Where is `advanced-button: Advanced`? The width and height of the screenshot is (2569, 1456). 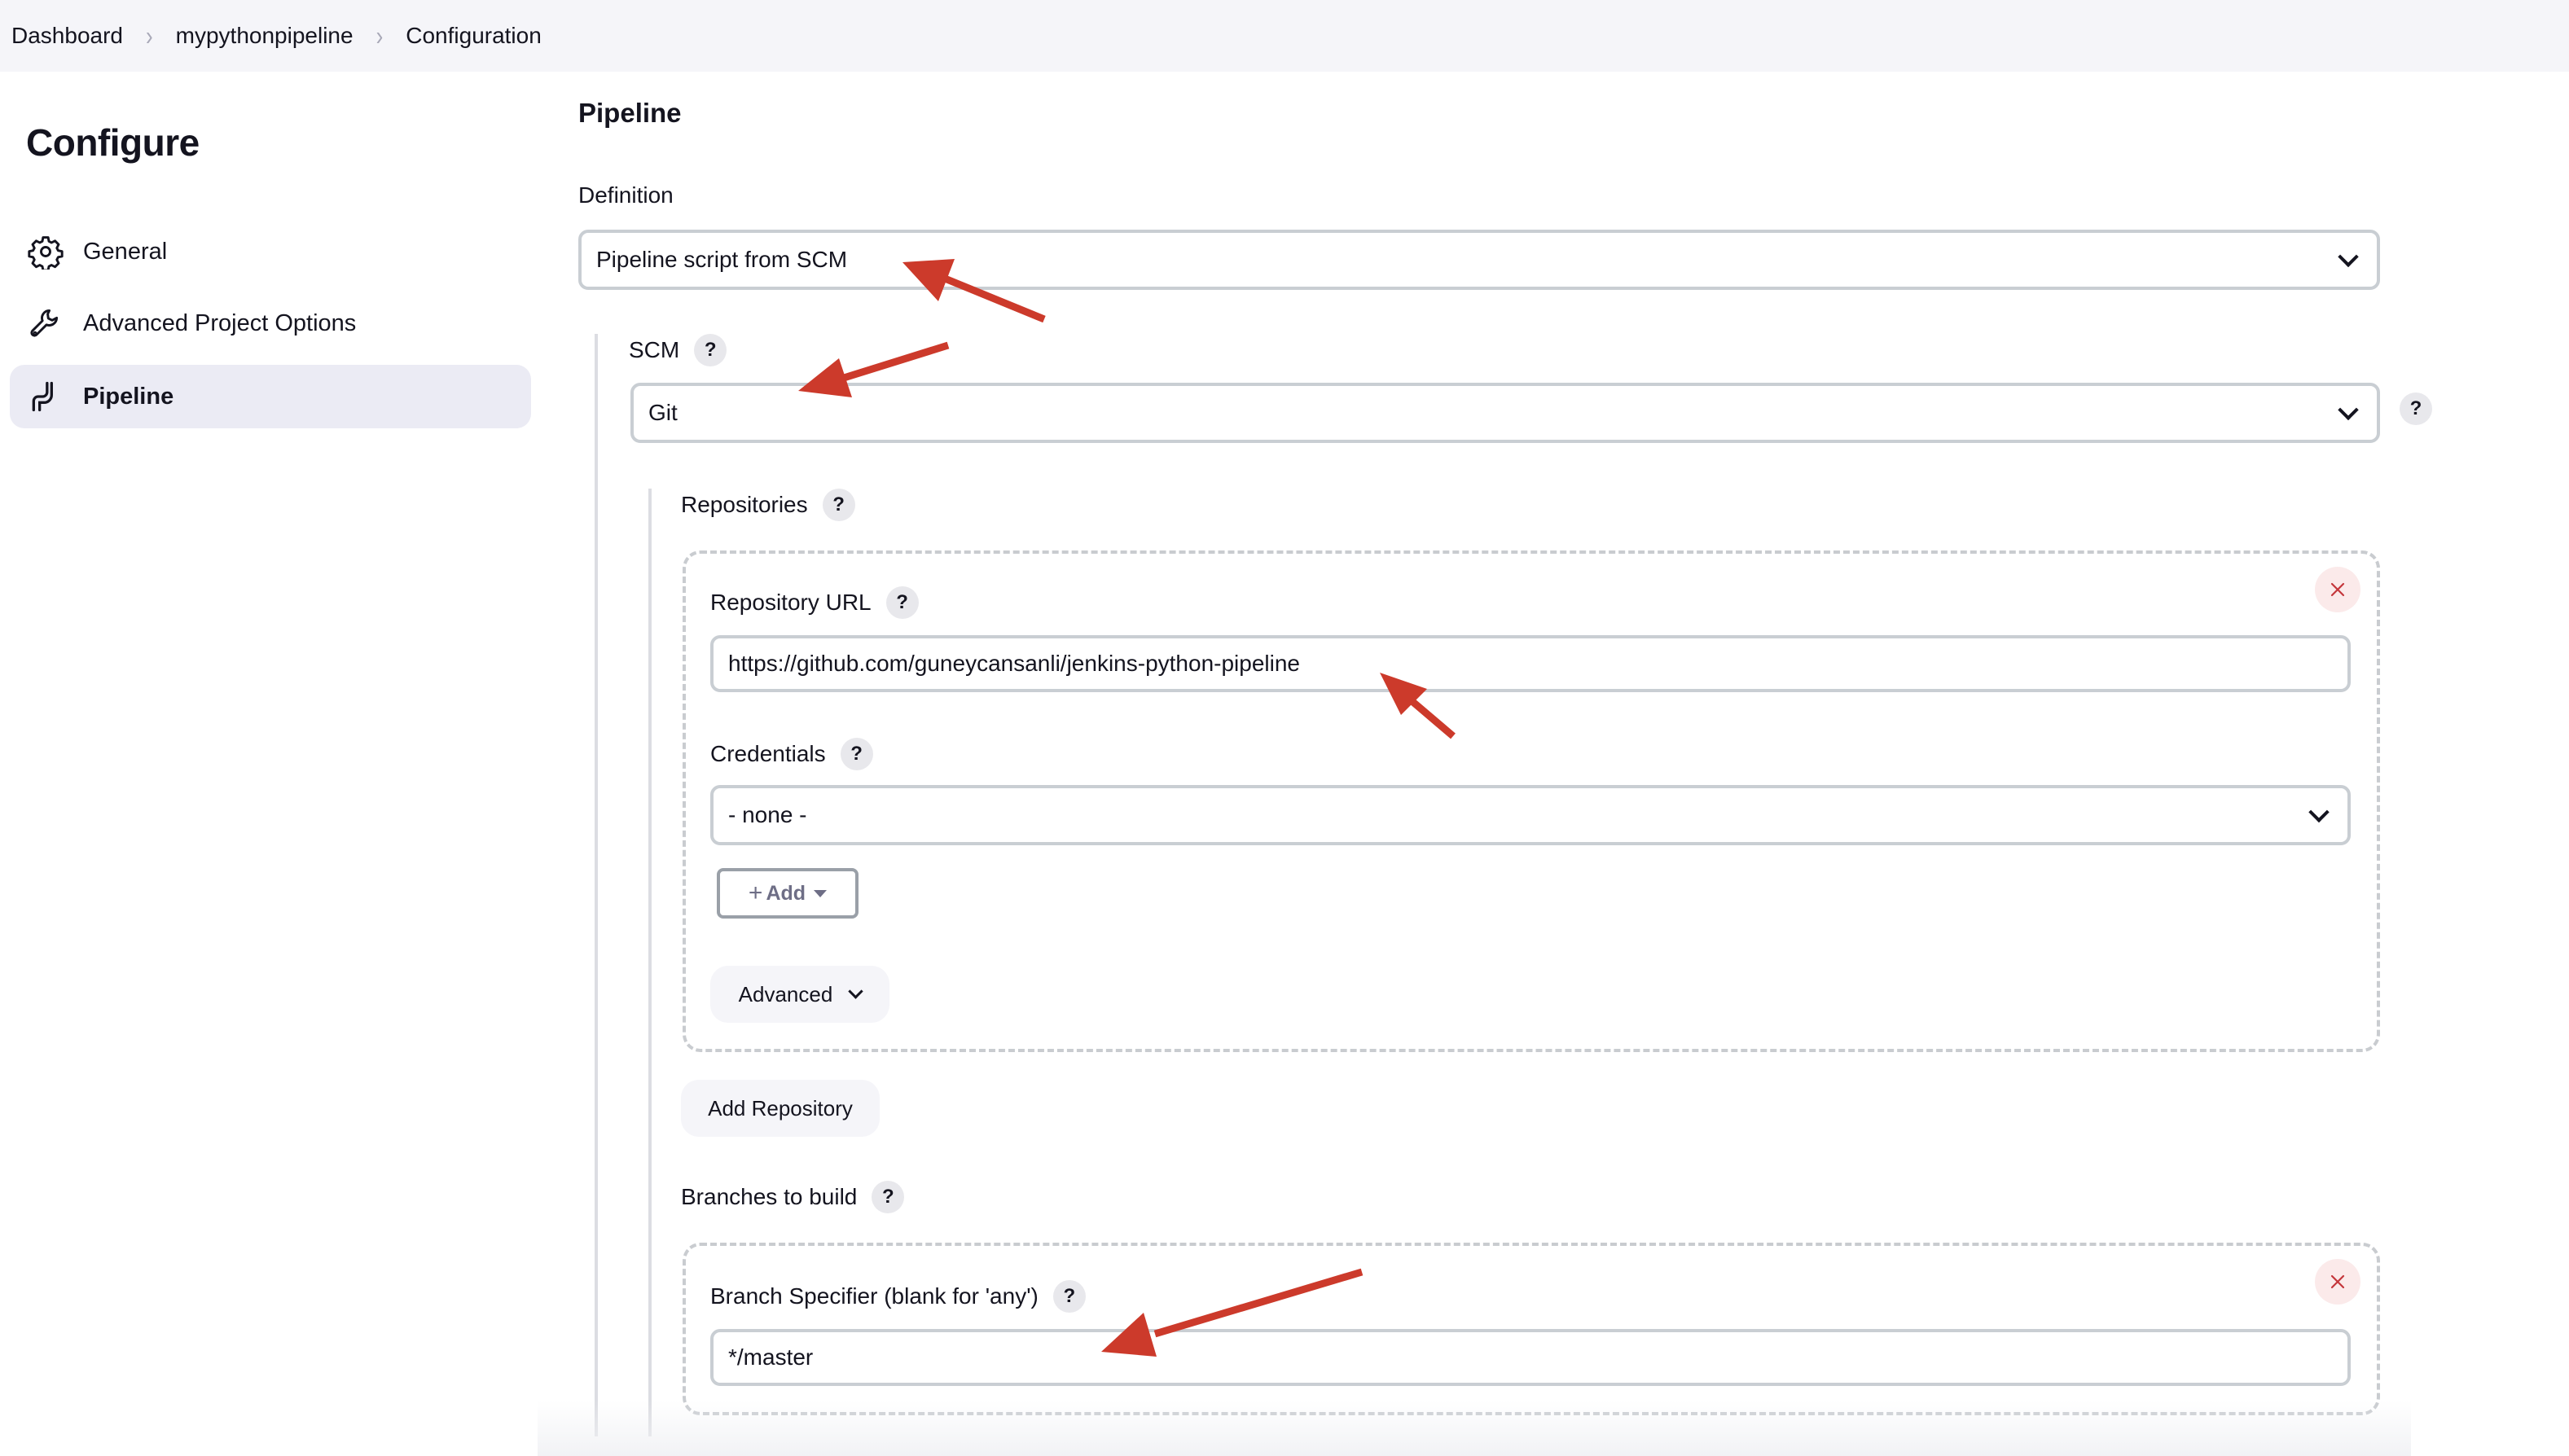 advanced-button: Advanced is located at coordinates (799, 994).